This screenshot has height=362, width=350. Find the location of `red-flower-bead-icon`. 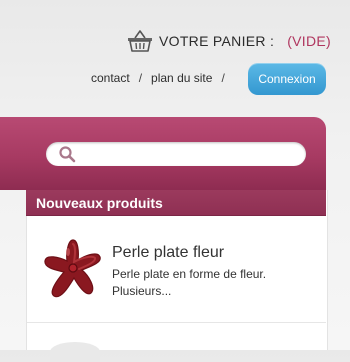

red-flower-bead-icon is located at coordinates (73, 270).